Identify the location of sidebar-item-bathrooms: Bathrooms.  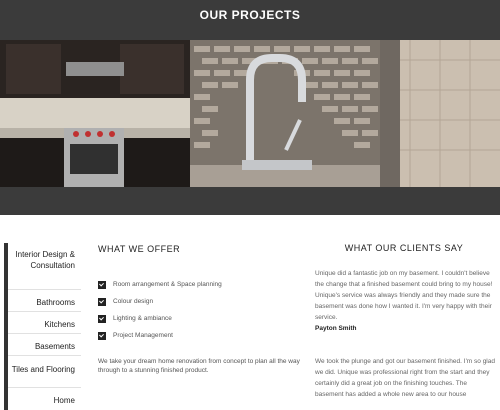
(44, 301).